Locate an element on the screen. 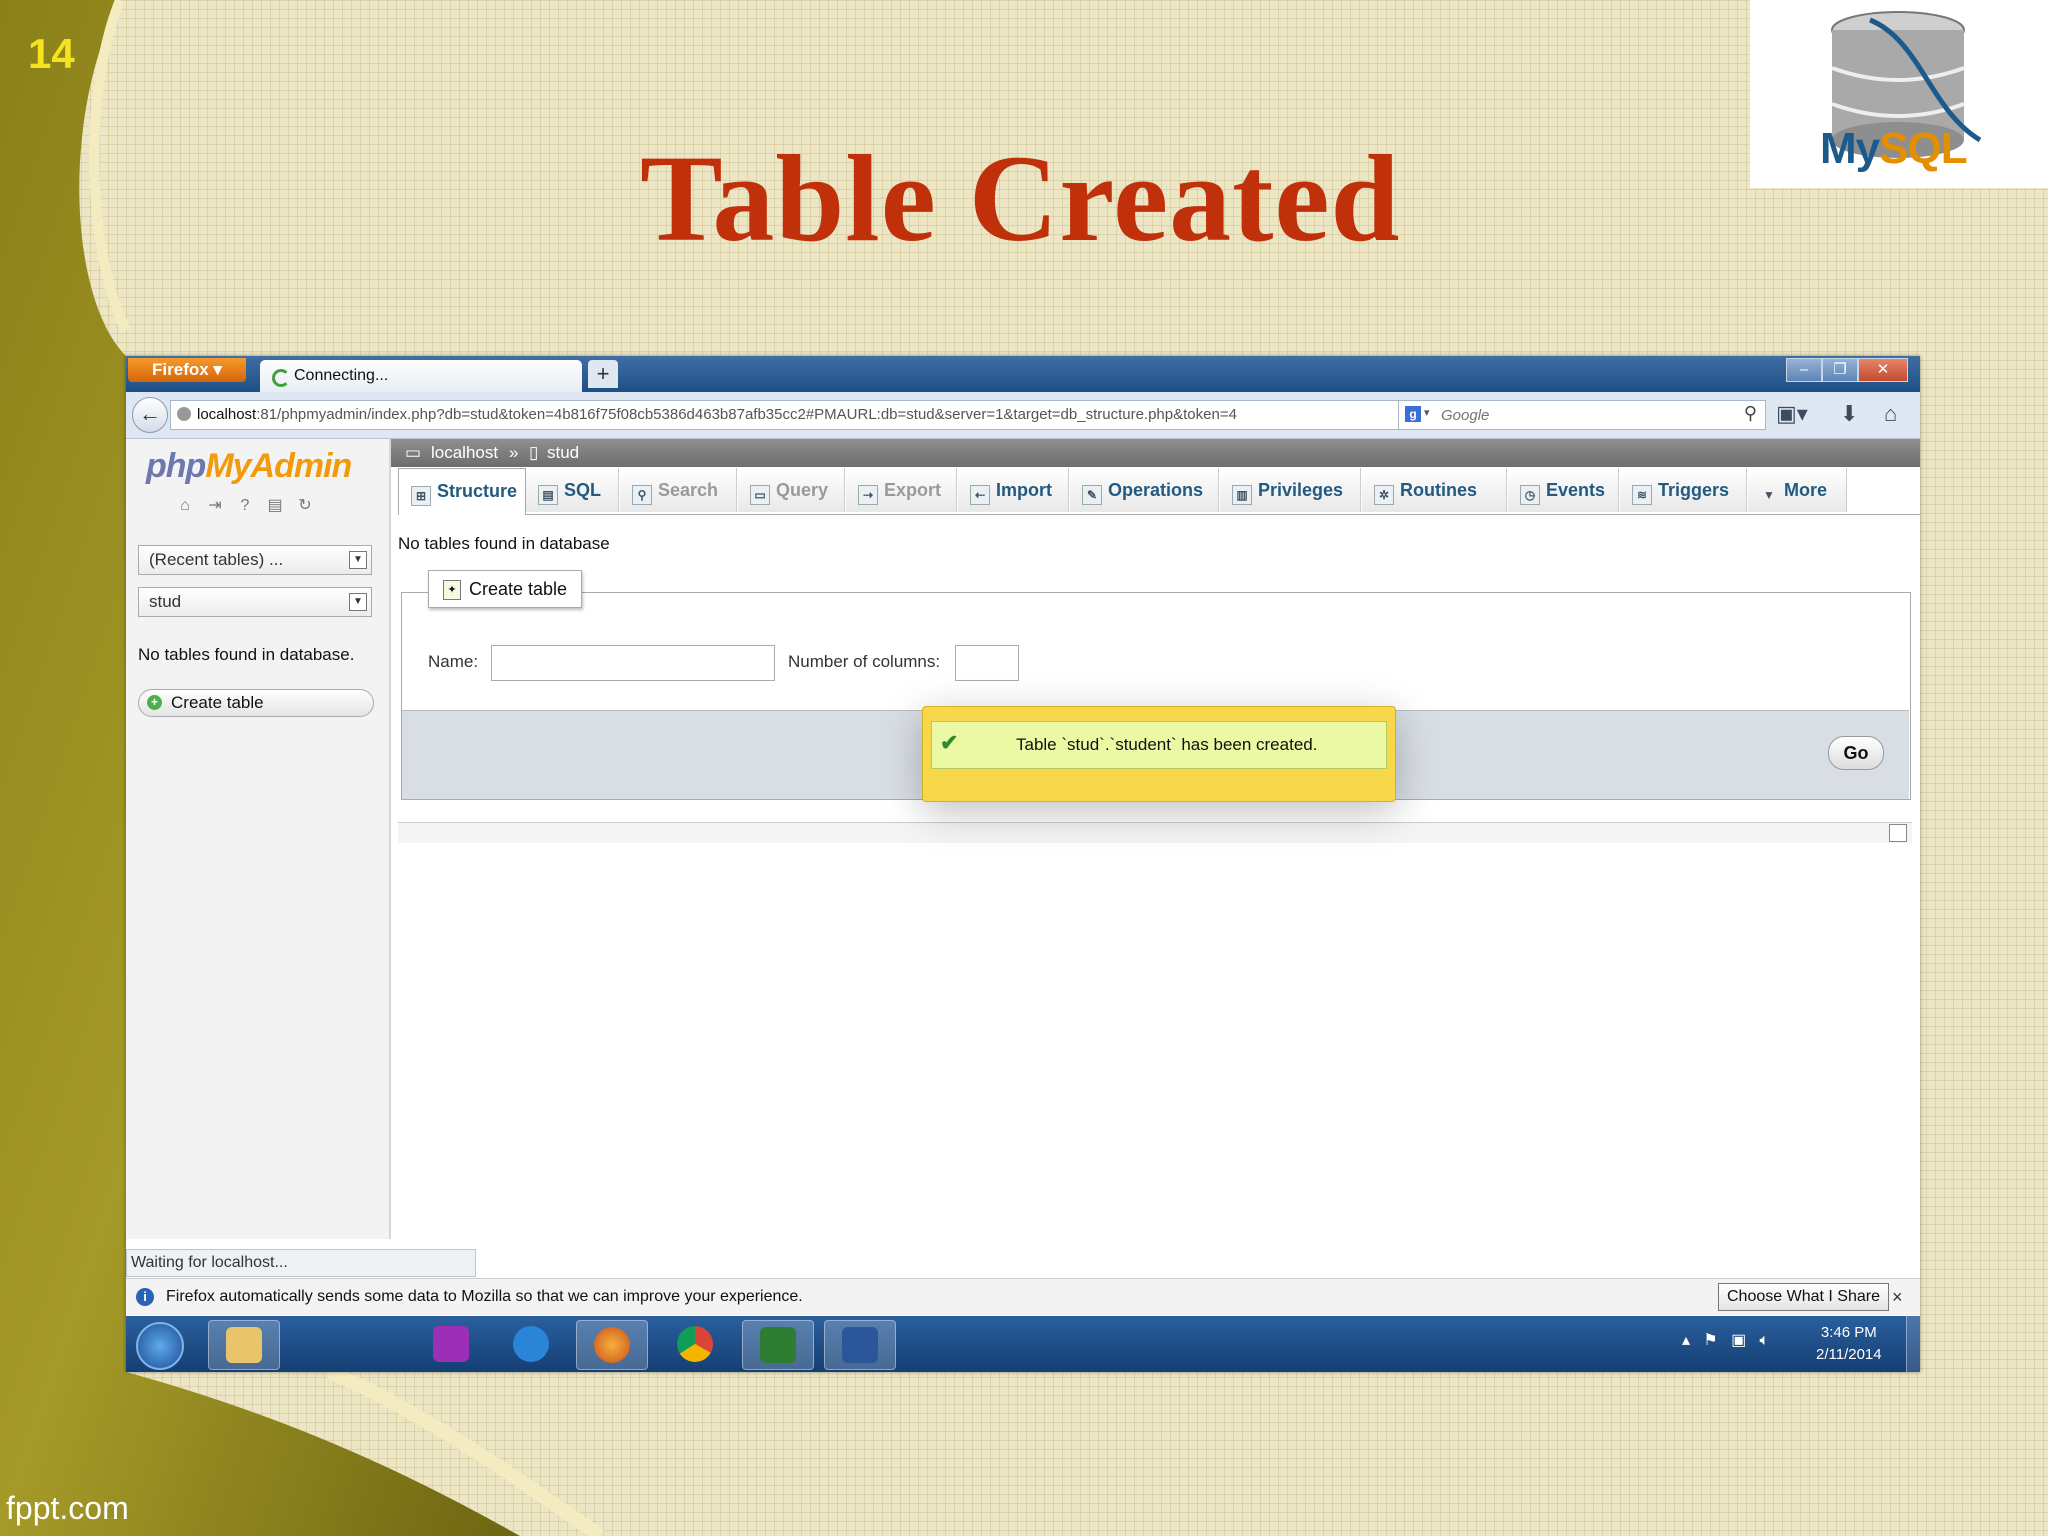  import-icon: ⇠ is located at coordinates (980, 495).